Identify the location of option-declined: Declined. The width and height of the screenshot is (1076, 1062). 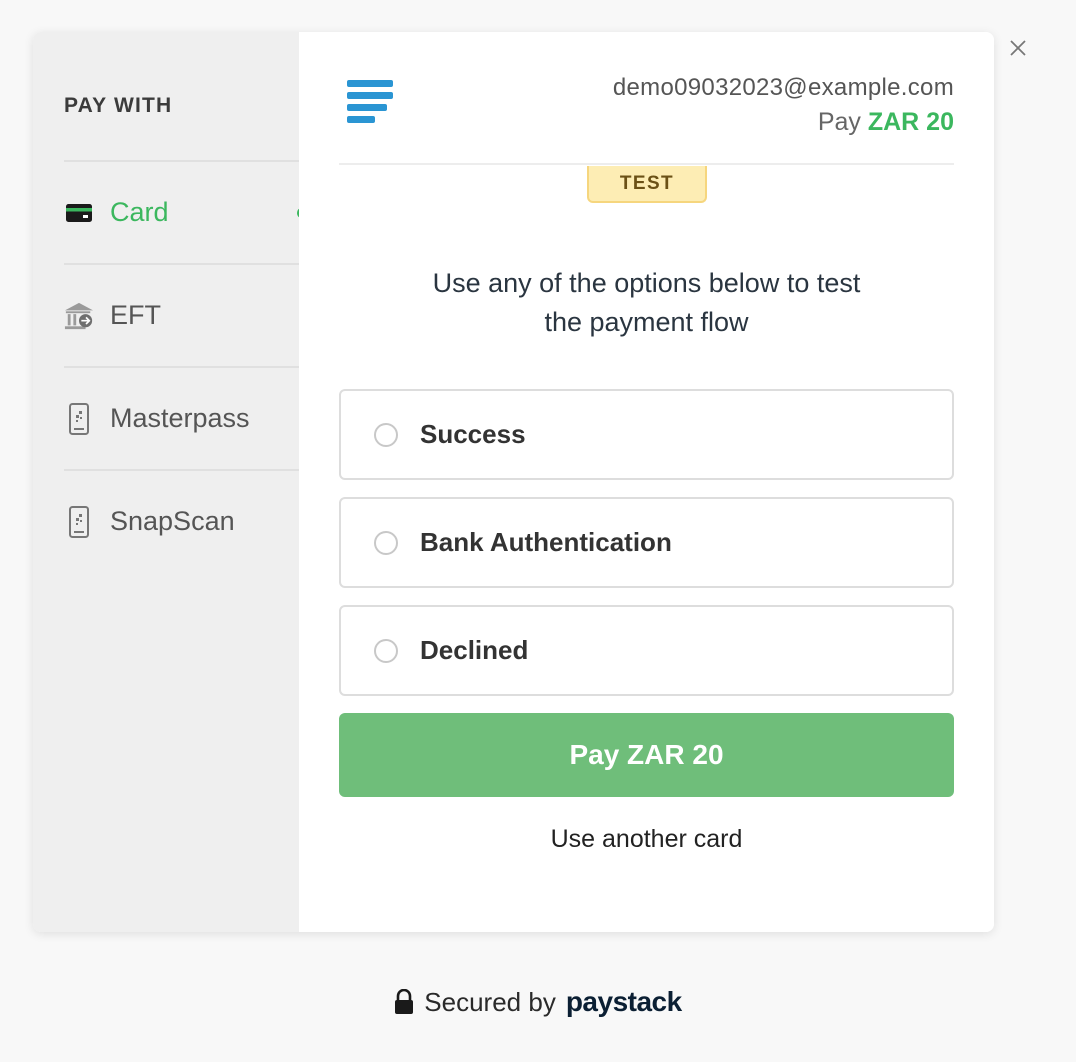
(646, 650).